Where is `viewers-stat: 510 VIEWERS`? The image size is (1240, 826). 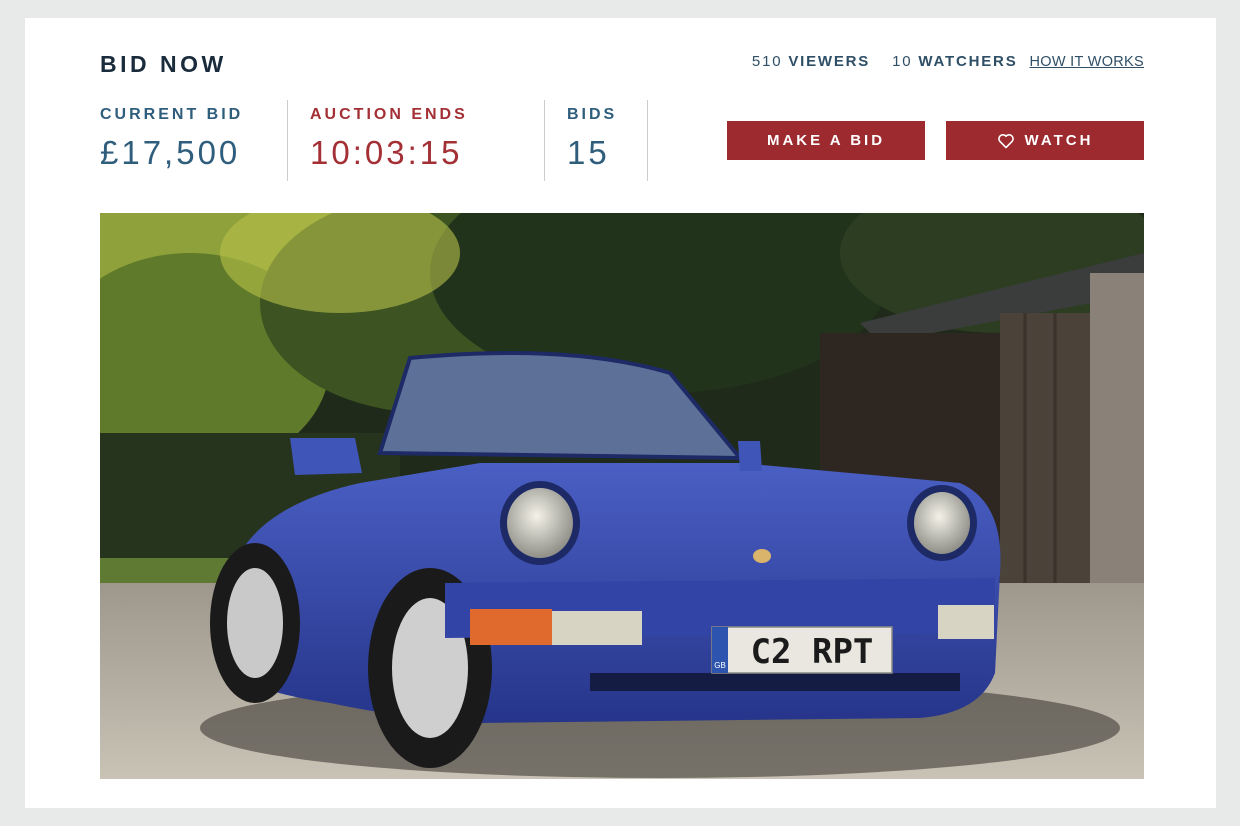 viewers-stat: 510 VIEWERS is located at coordinates (811, 61).